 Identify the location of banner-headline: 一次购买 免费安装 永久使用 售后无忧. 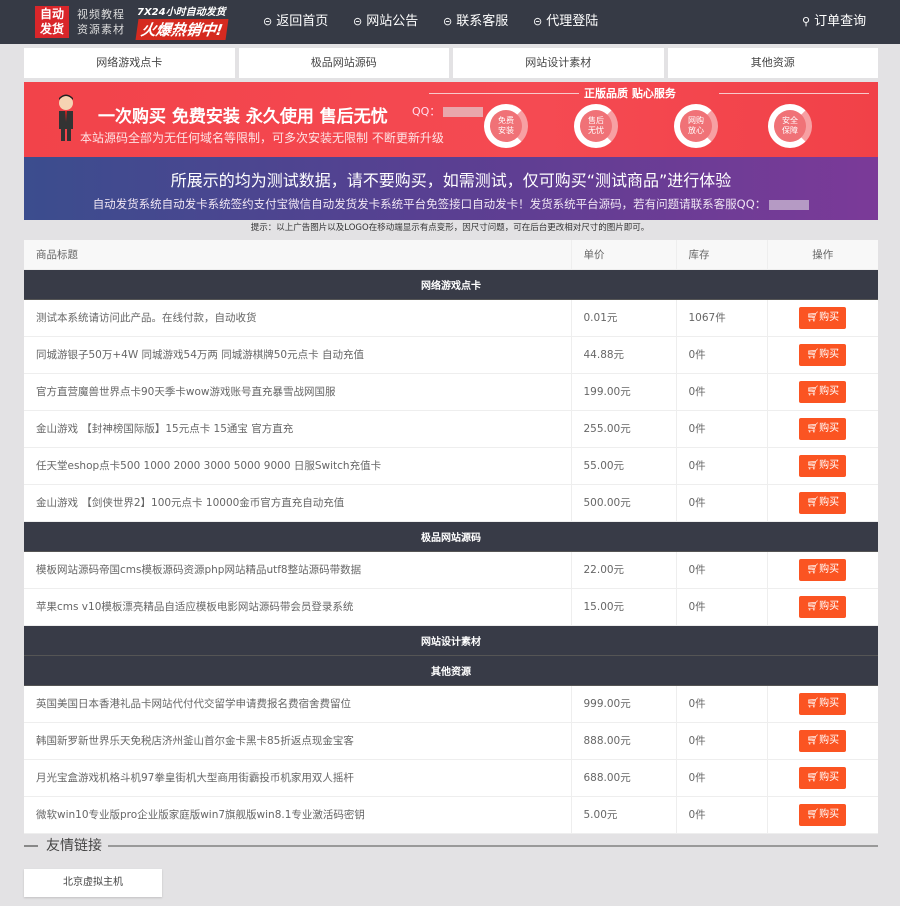
(243, 117).